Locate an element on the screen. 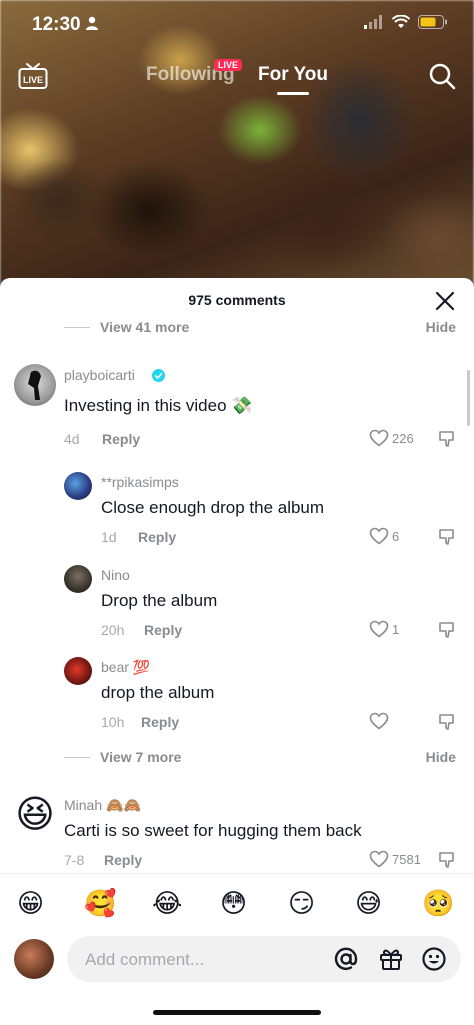  comment-text: Carti is so sweet for hugging them back is located at coordinates (213, 830).